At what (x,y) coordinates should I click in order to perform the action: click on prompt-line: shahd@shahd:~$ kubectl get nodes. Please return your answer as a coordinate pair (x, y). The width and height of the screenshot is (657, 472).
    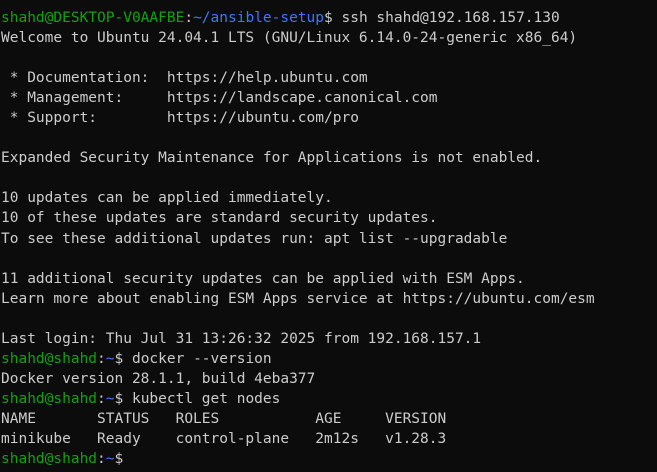
    Looking at the image, I should click on (329, 399).